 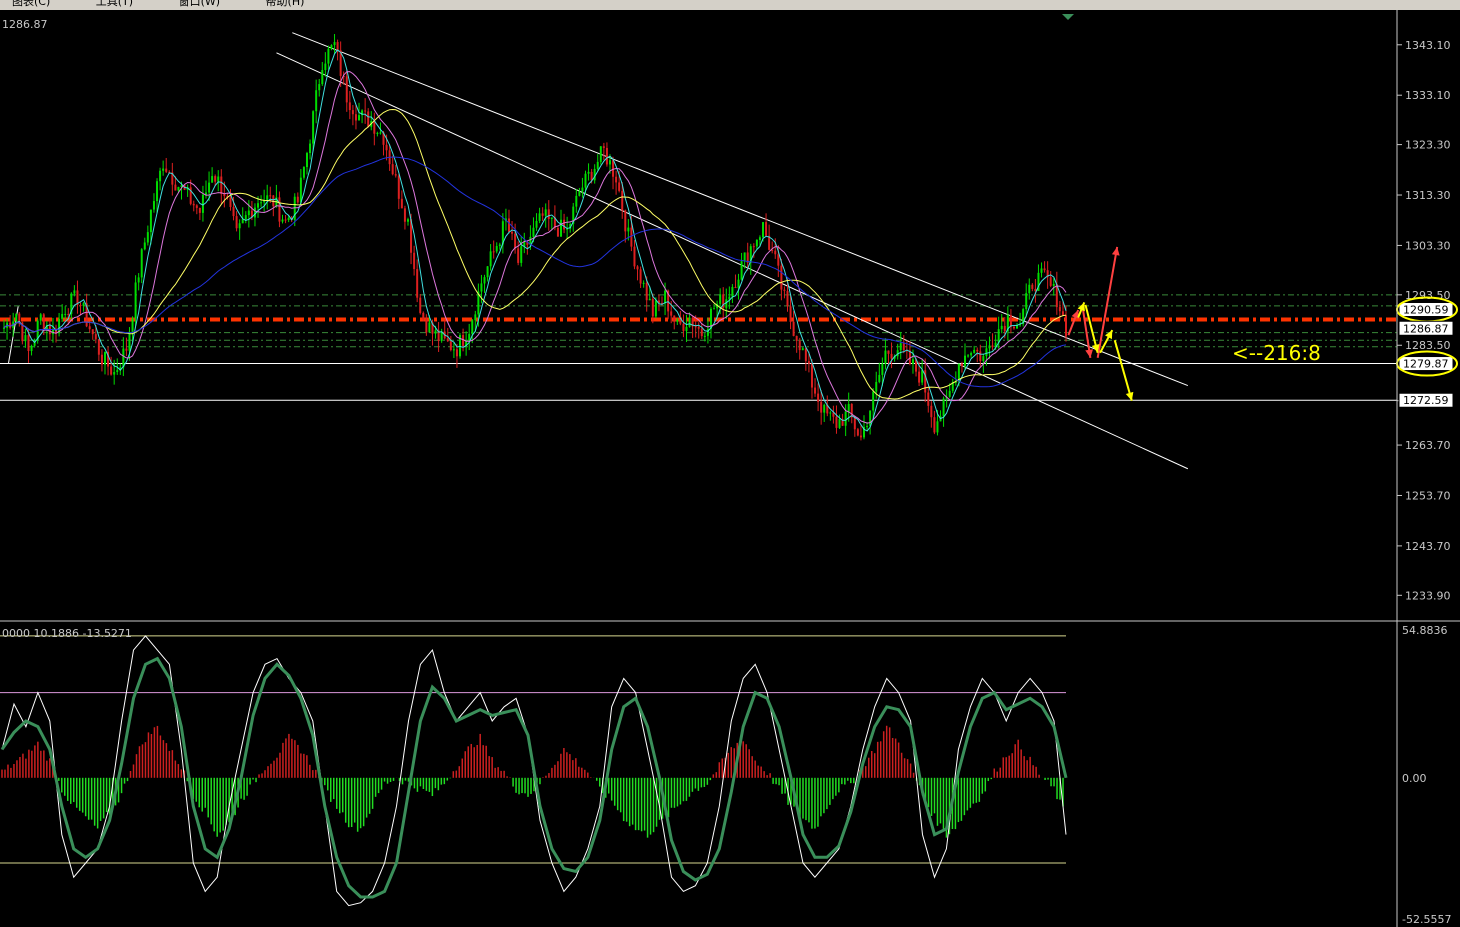 What do you see at coordinates (199, 4) in the screenshot?
I see `menu-item-window: 窗口(W)` at bounding box center [199, 4].